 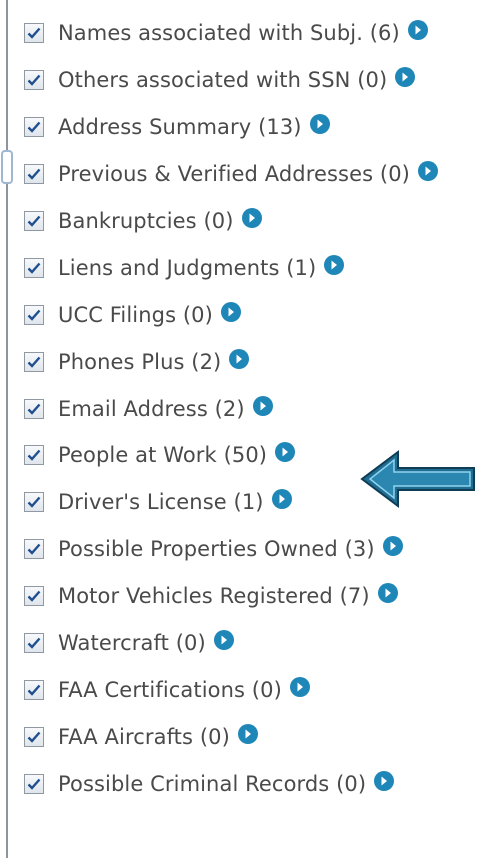 I want to click on section-label: Phones Plus (2), so click(x=139, y=362).